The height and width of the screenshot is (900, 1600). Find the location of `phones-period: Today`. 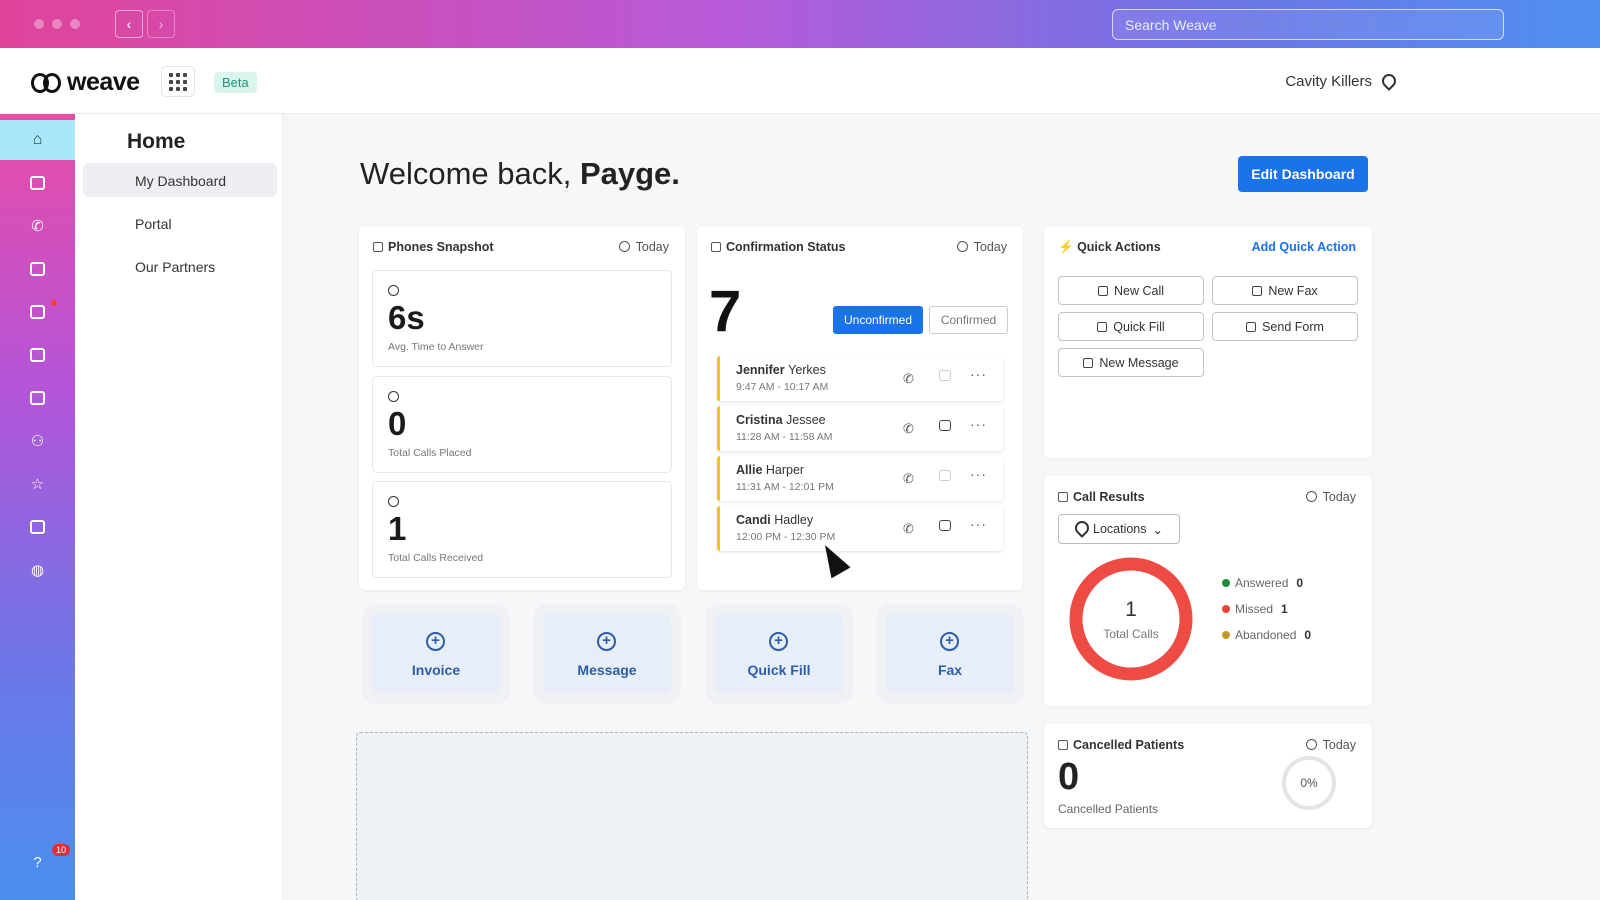

phones-period: Today is located at coordinates (644, 247).